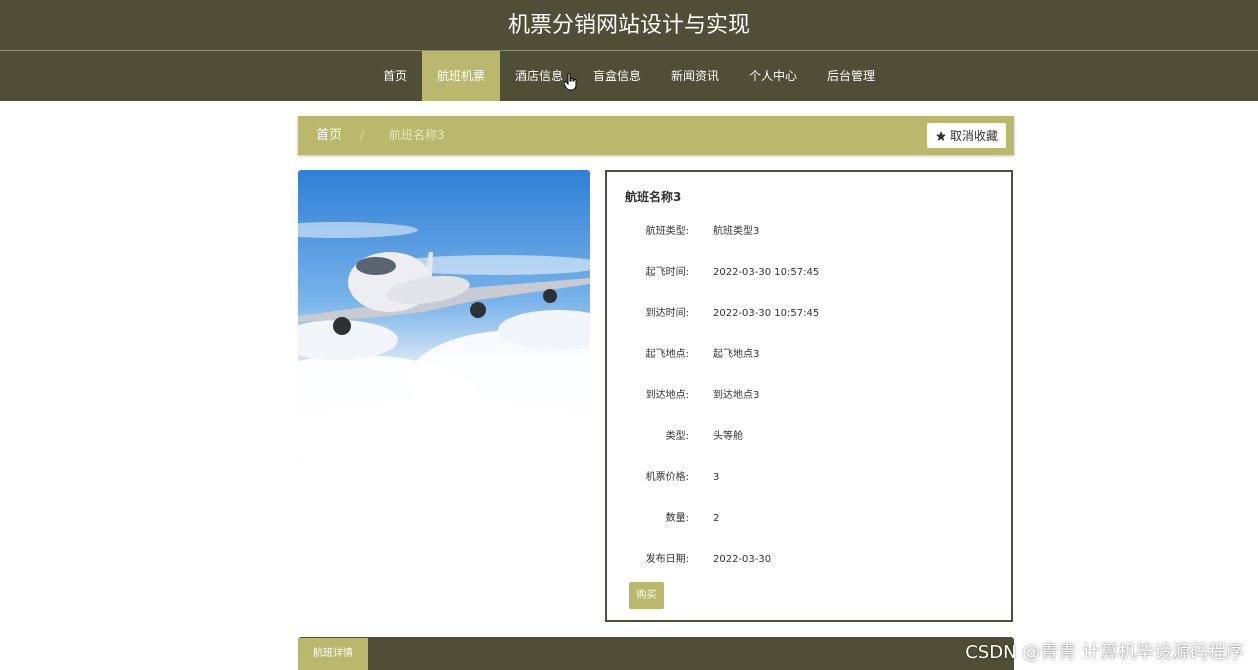 The height and width of the screenshot is (670, 1258). Describe the element at coordinates (1104, 652) in the screenshot. I see `watermark: CSDN @青青 计算机毕设源码程序` at that location.